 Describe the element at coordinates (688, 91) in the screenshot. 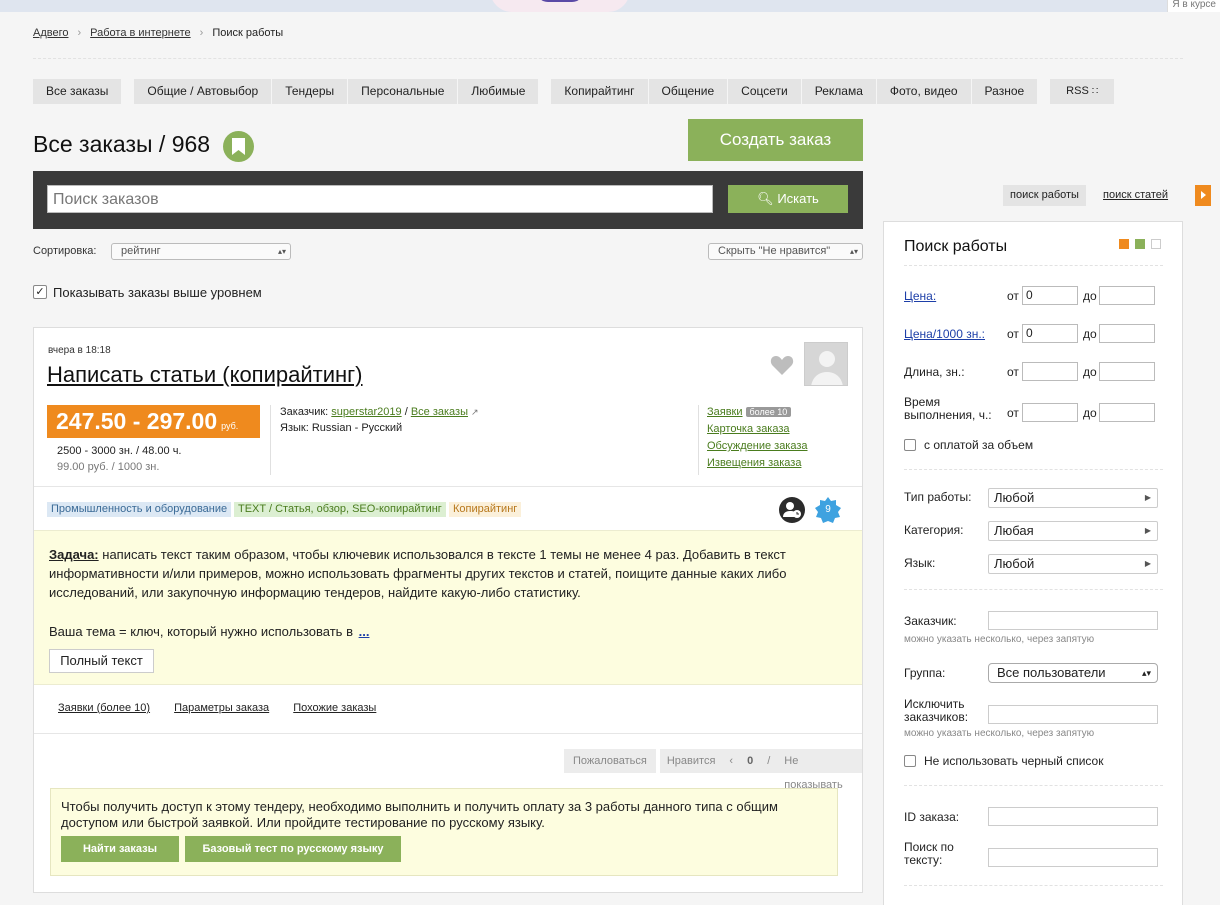

I see `tab-communication: Общение` at that location.